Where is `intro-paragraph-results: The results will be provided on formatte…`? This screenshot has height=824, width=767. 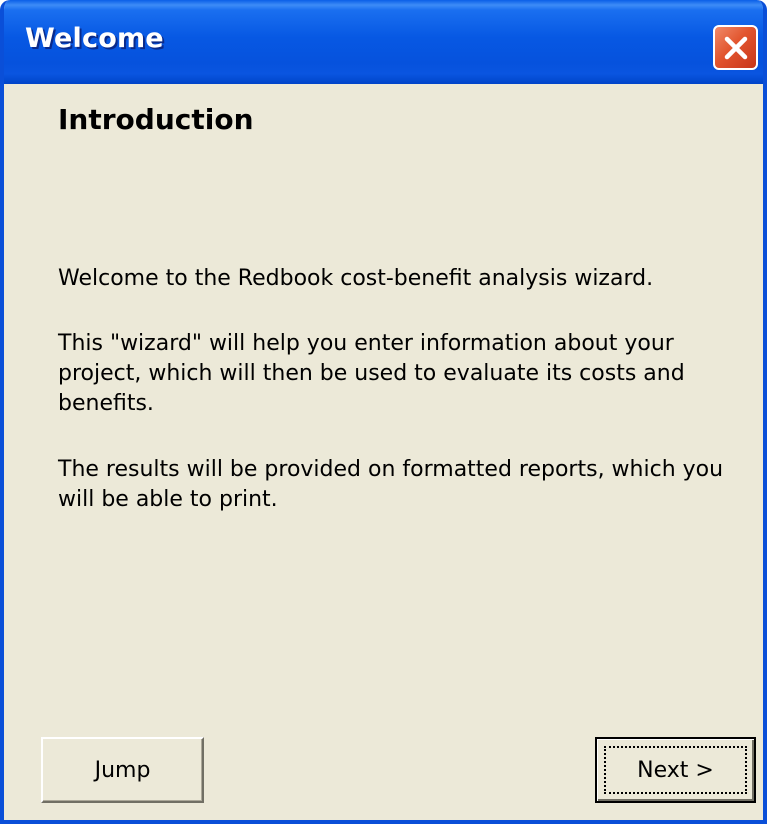
intro-paragraph-results: The results will be provided on formatte… is located at coordinates (391, 484).